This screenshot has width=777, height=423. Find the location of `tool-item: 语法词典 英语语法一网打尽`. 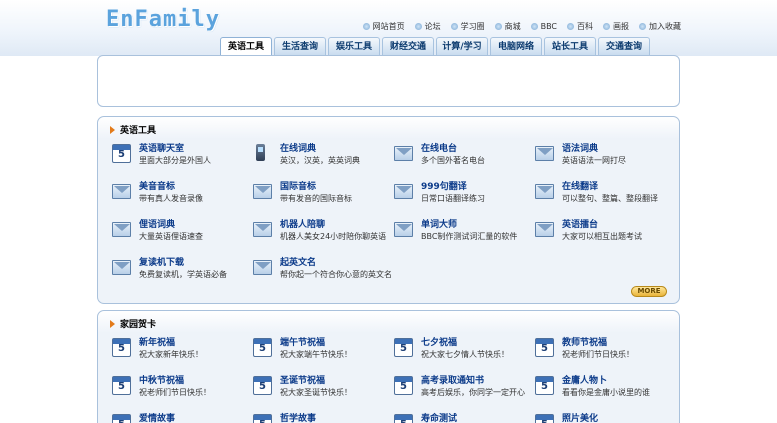

tool-item: 语法词典 英语语法一网打尽 is located at coordinates (603, 157).